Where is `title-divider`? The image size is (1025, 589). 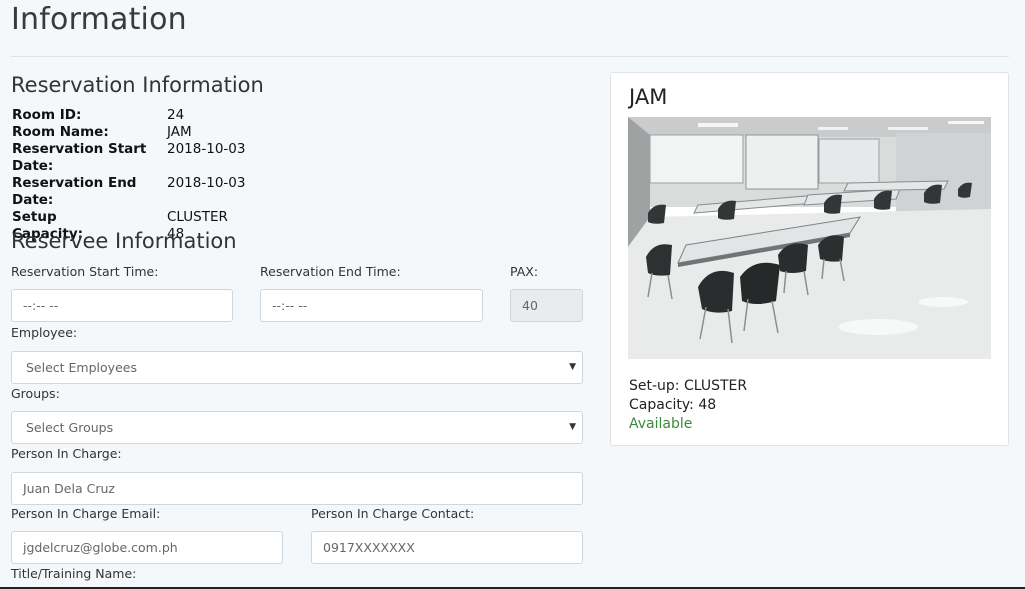
title-divider is located at coordinates (510, 56).